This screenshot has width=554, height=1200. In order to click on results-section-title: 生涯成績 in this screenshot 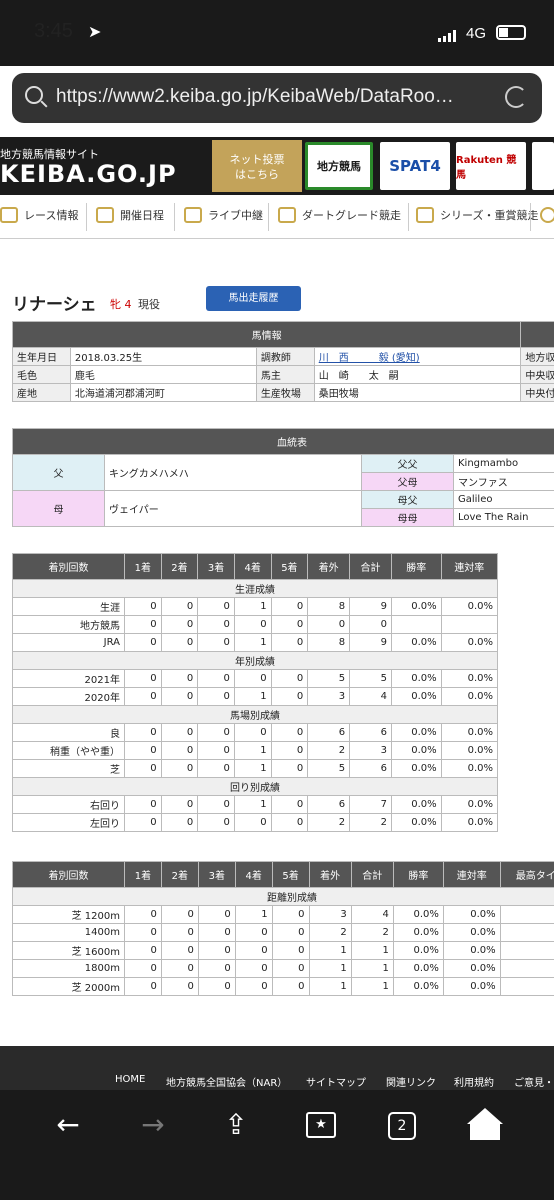, I will do `click(255, 588)`.